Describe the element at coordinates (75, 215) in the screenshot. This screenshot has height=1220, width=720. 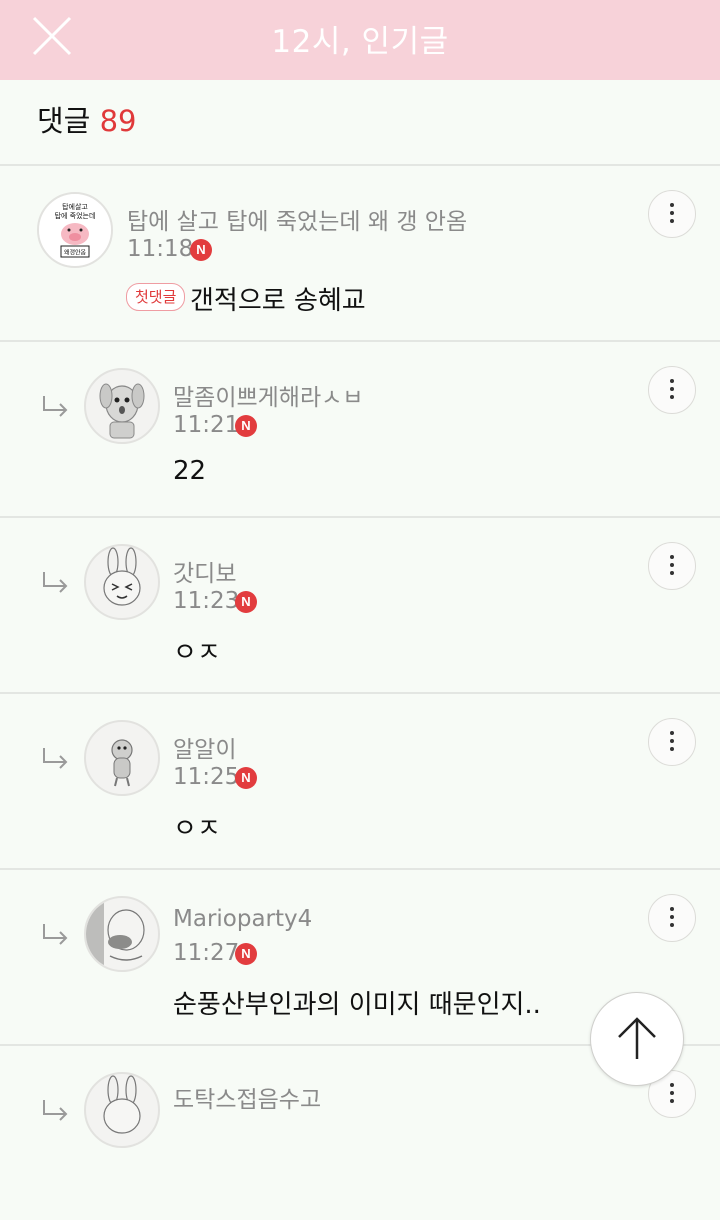
I see `avatar-sticker-text-2: 탑에 죽었는데` at that location.